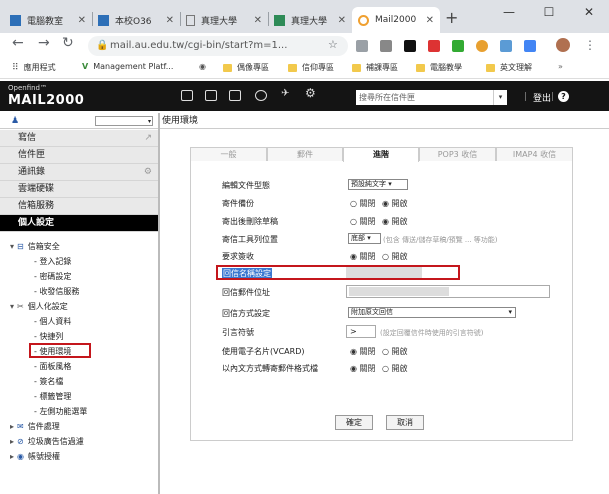 The width and height of the screenshot is (609, 494). What do you see at coordinates (124, 121) in the screenshot?
I see `account-select: ▾` at bounding box center [124, 121].